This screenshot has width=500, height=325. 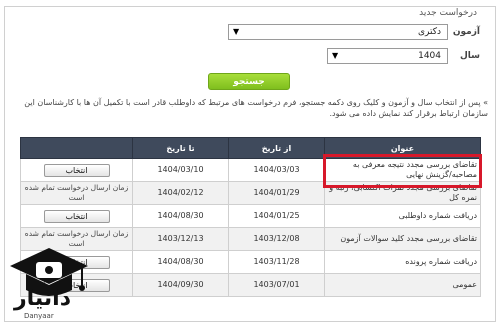 I want to click on row-title: عمومی, so click(x=402, y=285).